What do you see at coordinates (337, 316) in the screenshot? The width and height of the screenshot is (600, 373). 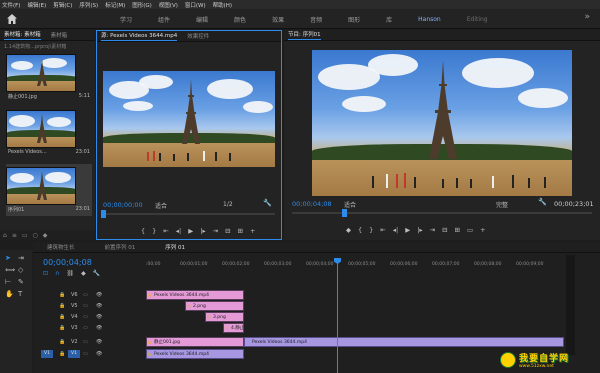 I see `timeline-playhead` at bounding box center [337, 316].